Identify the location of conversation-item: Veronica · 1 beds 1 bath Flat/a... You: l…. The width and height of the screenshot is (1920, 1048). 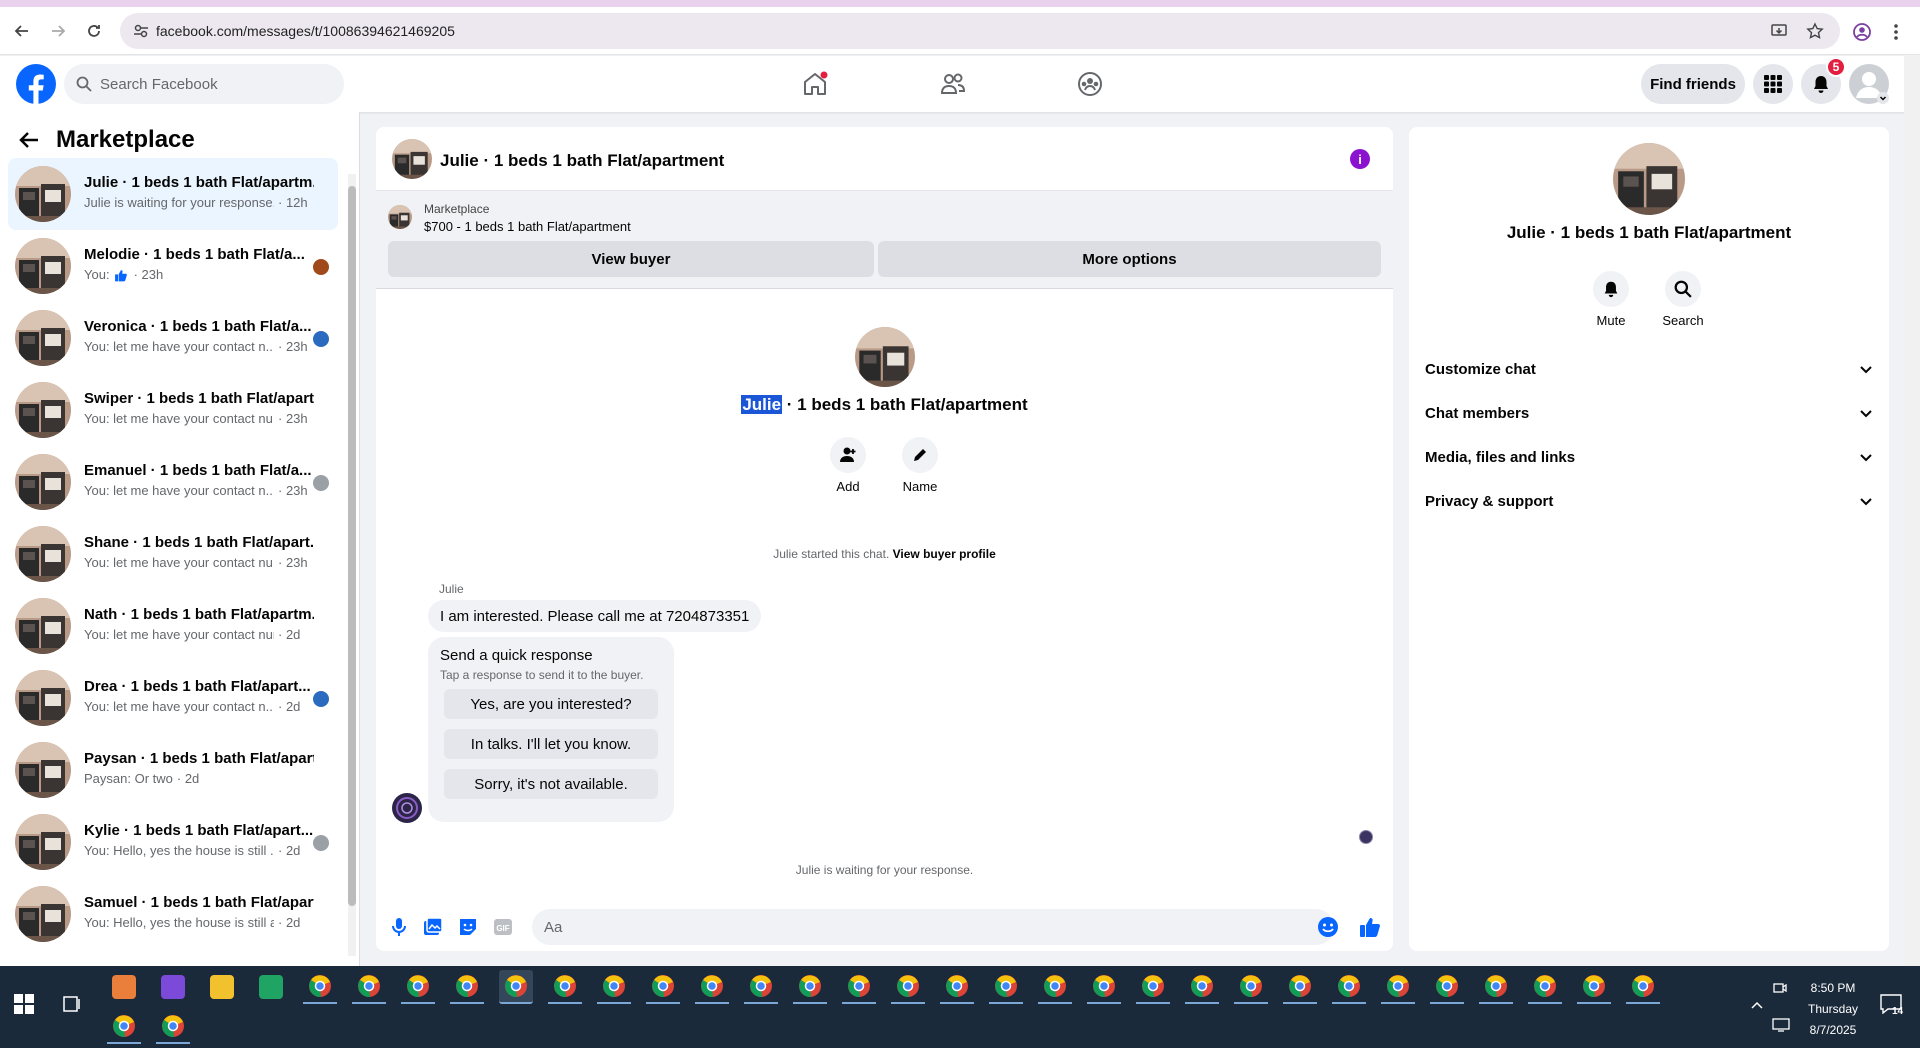
(173, 338).